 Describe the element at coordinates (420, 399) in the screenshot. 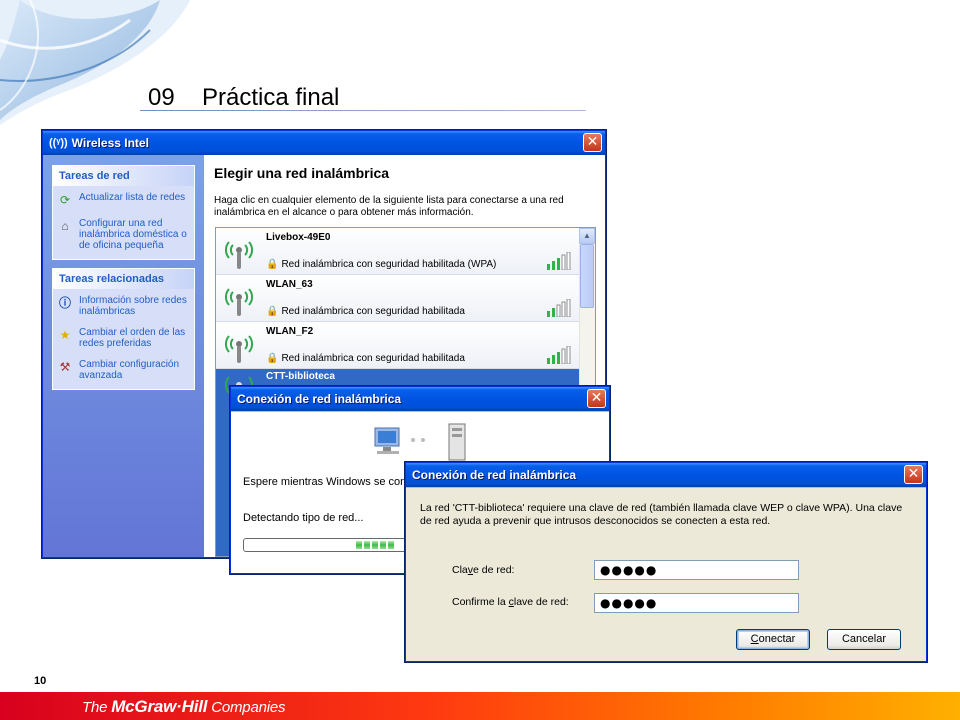

I see `connecting-dialog-titlebar: Conexión de red inalámbrica ✕` at that location.